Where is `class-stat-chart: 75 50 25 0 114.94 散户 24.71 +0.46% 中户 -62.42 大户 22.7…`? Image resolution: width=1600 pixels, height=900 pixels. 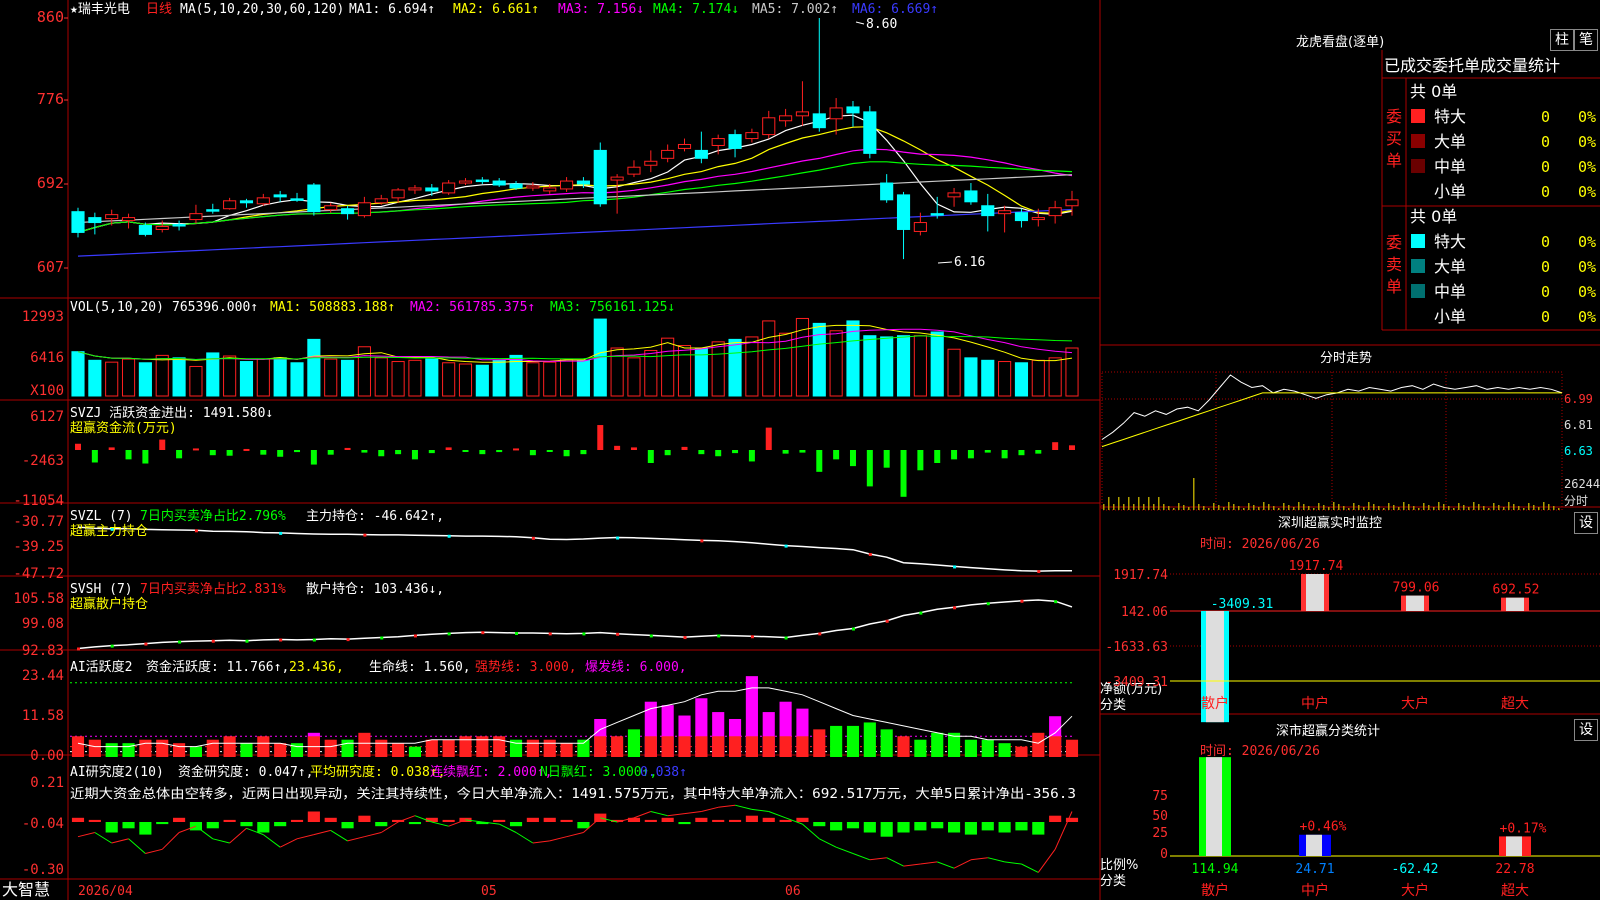
class-stat-chart: 75 50 25 0 114.94 散户 24.71 +0.46% 中户 -62.42 大户 22.7… is located at coordinates (1376, 828).